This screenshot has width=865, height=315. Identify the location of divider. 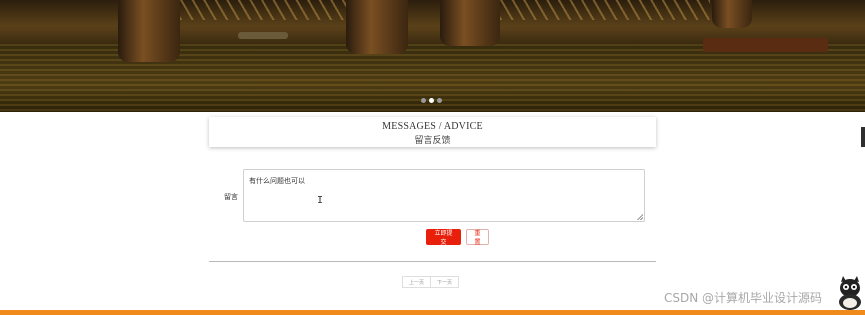
(432, 261).